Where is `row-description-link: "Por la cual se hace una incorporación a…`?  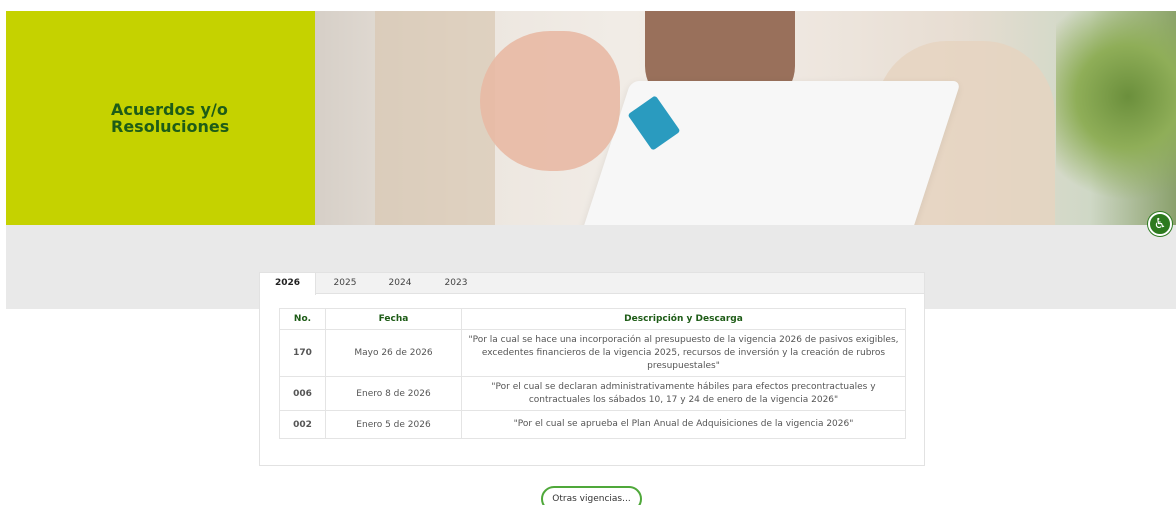
row-description-link: "Por la cual se hace una incorporación a… is located at coordinates (683, 353).